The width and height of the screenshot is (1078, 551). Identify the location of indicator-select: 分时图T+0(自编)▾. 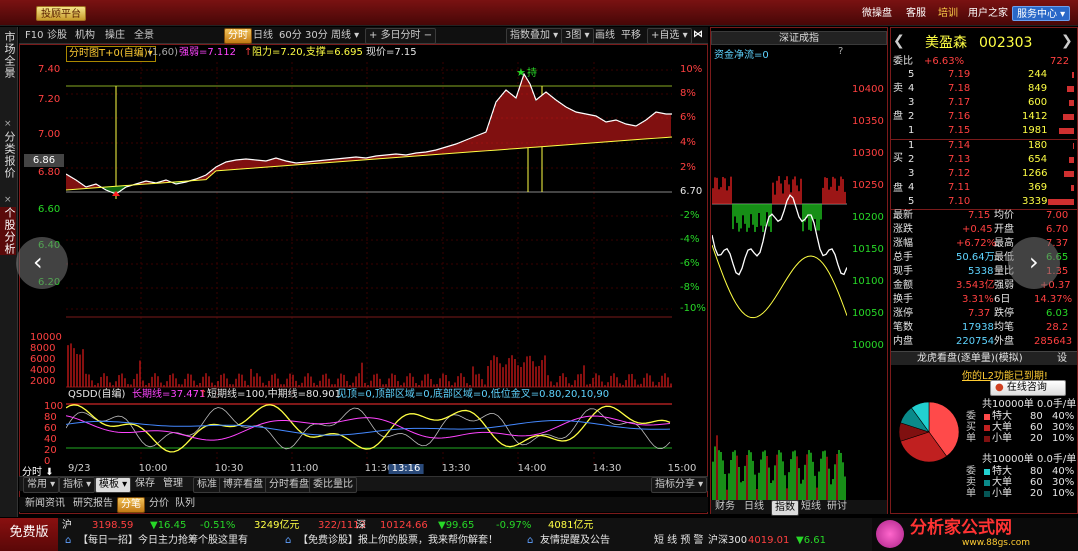
(111, 54).